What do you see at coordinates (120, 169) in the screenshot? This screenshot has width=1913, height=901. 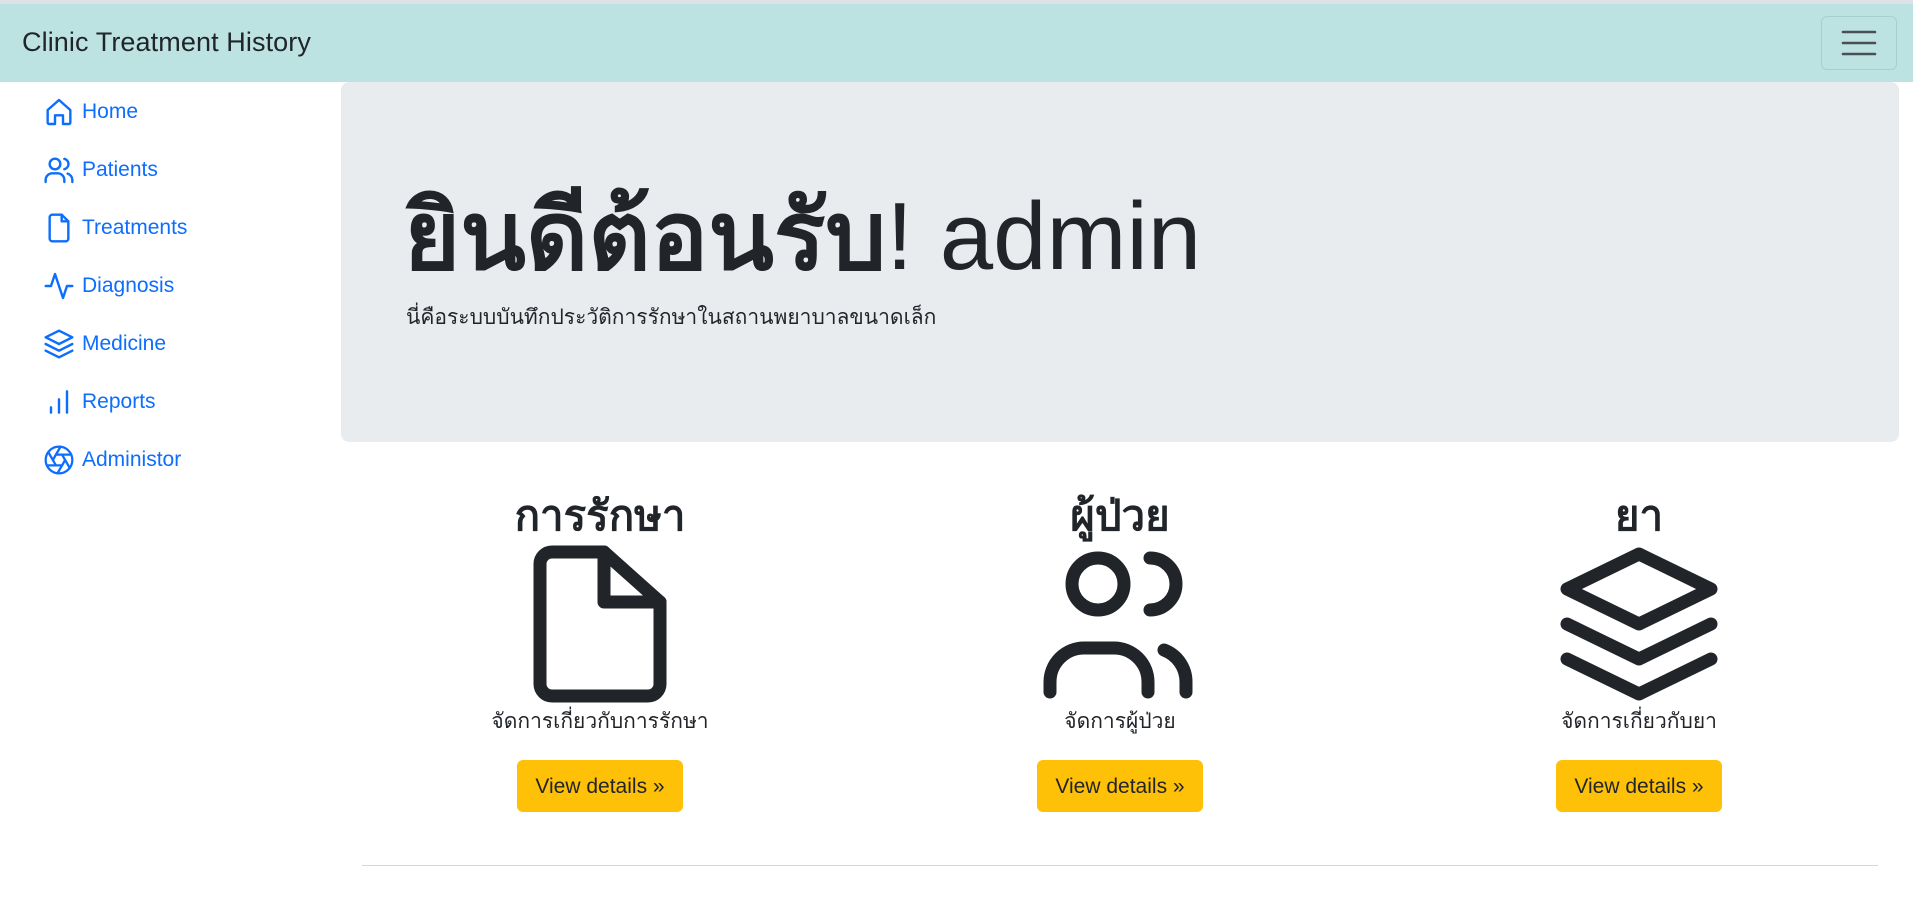 I see `sidebar-item-label: Patients` at bounding box center [120, 169].